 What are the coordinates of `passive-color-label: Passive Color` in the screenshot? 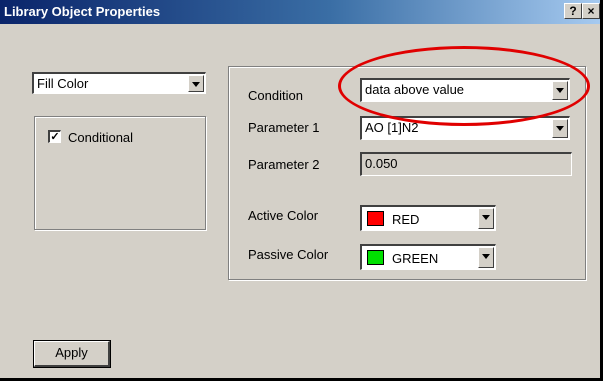 It's located at (288, 254).